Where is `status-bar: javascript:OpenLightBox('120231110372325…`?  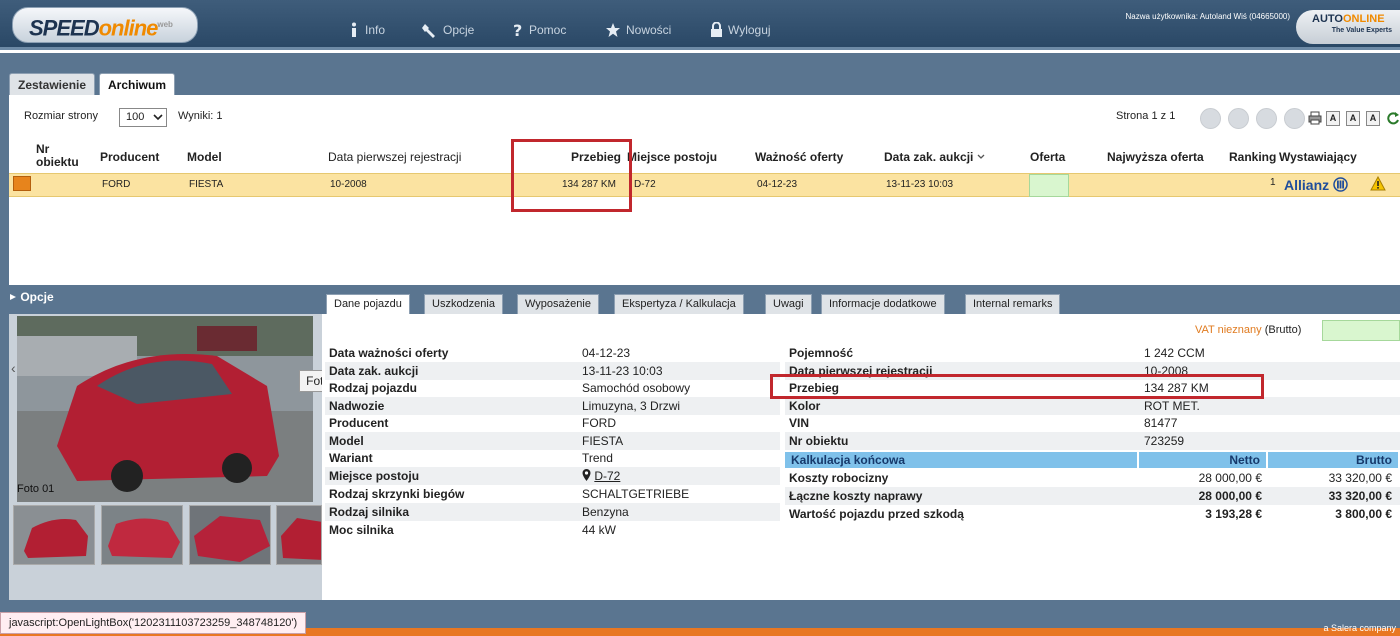
status-bar: javascript:OpenLightBox('120231110372325… is located at coordinates (153, 623).